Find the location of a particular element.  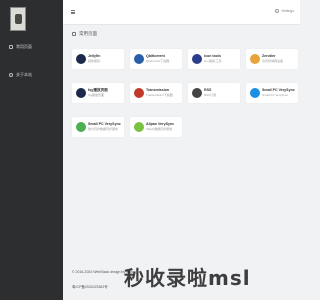

site-card-desc: icon图标工具 is located at coordinates (213, 61).